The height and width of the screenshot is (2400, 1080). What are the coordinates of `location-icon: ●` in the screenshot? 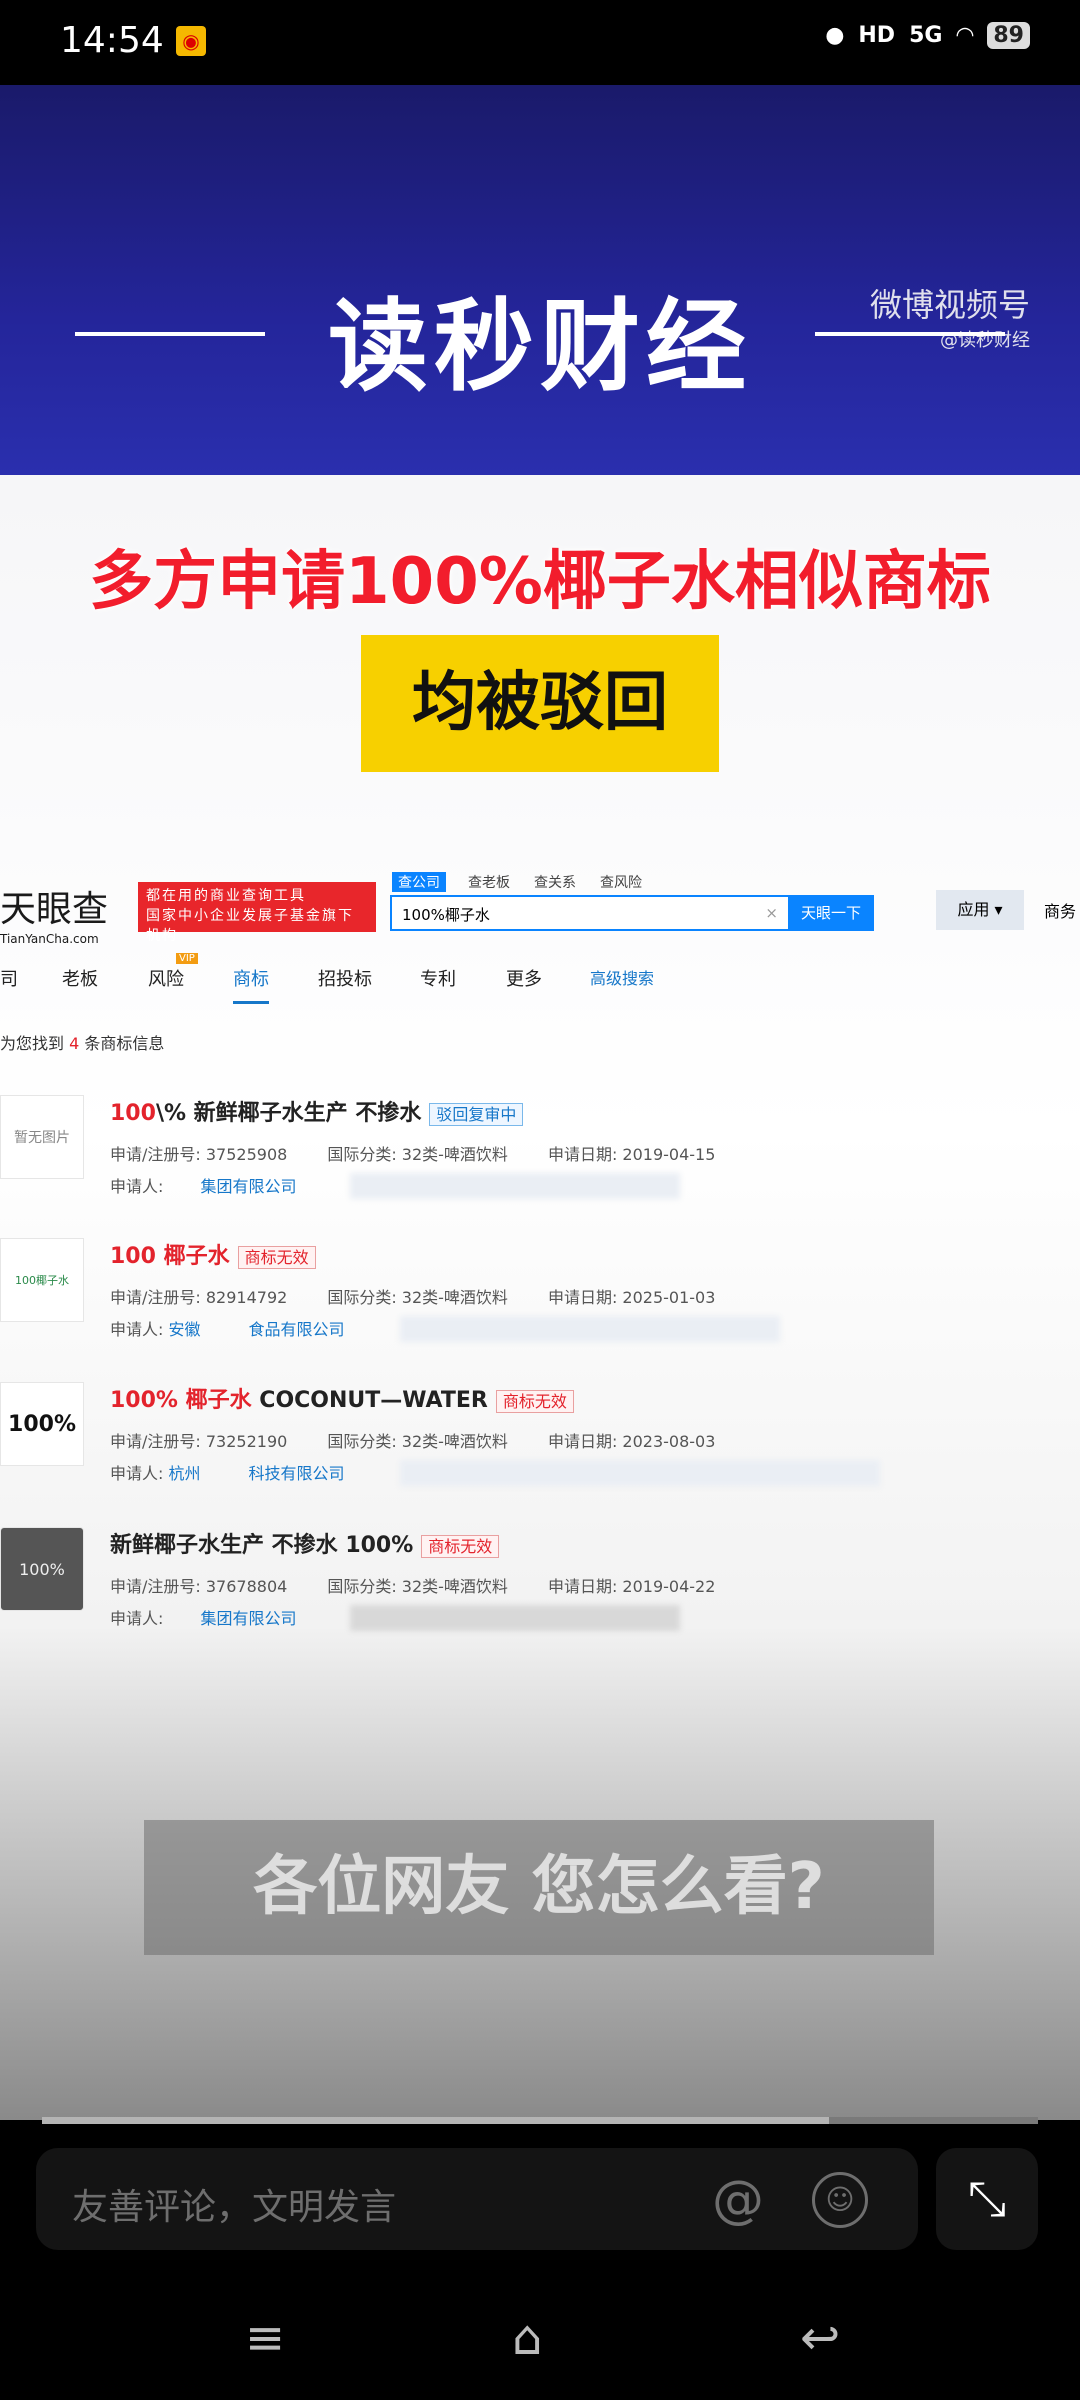 It's located at (835, 35).